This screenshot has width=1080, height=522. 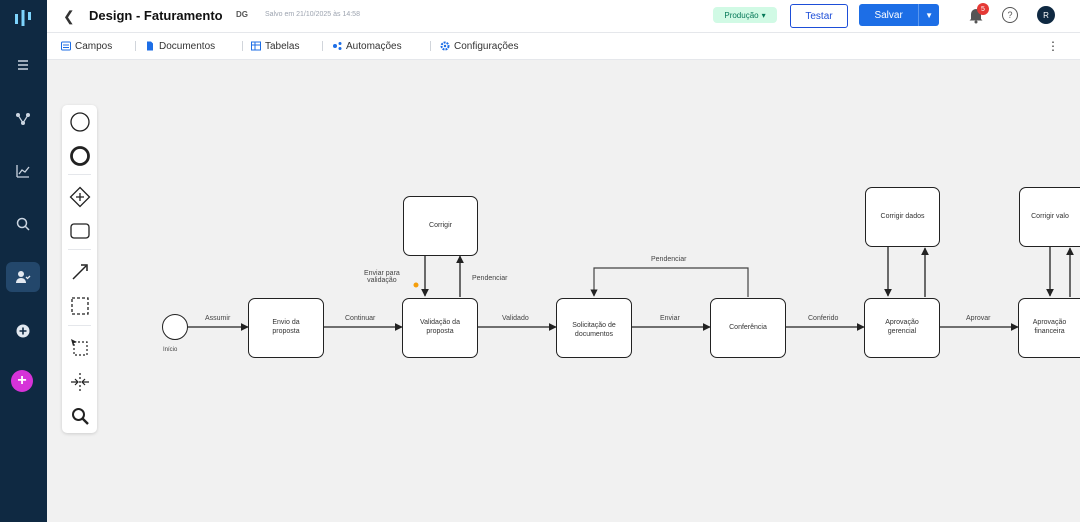 What do you see at coordinates (888, 15) in the screenshot?
I see `save-label: Salvar` at bounding box center [888, 15].